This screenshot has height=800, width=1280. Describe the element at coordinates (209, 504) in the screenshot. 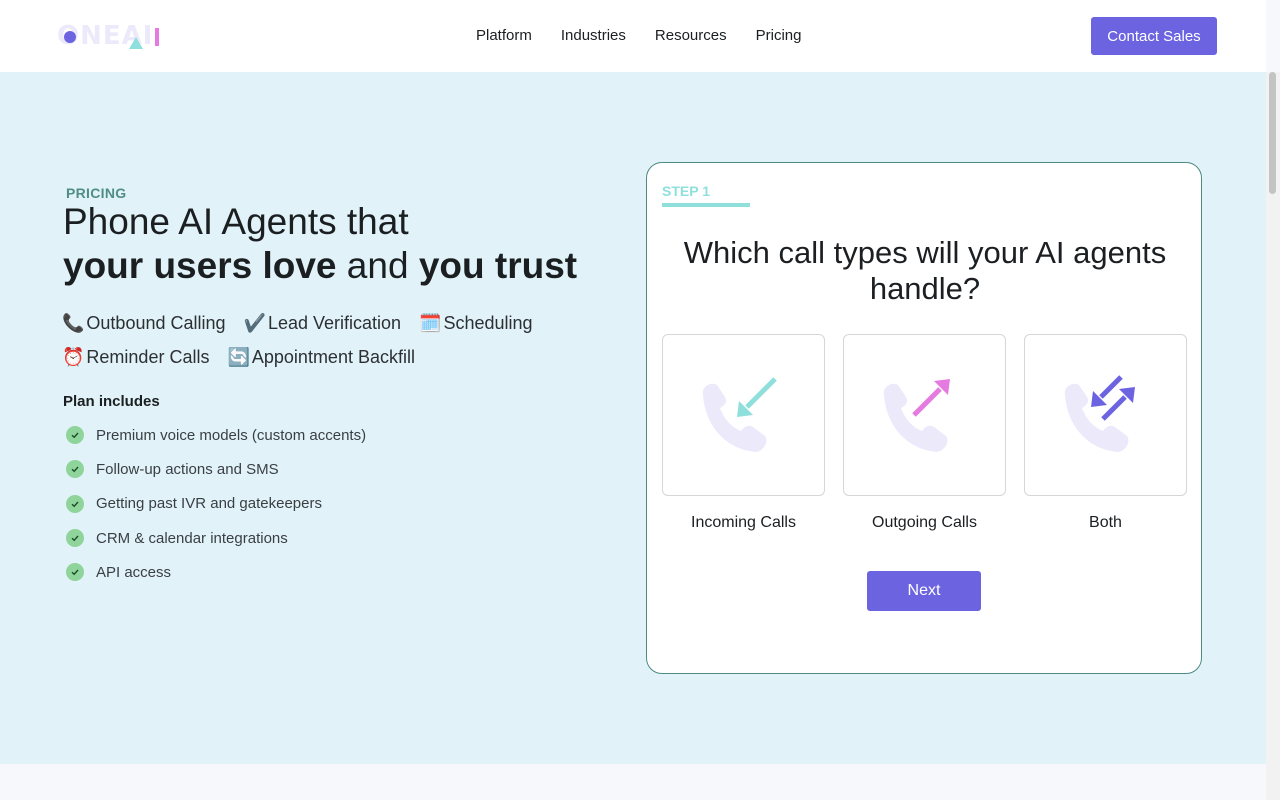

I see `plan-item-label: Getting past IVR and gatekeepers` at that location.